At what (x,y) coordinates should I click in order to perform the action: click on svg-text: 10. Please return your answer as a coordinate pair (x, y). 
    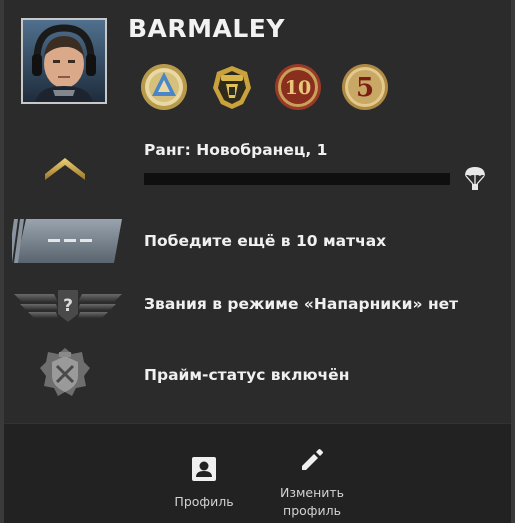
    Looking at the image, I should click on (298, 88).